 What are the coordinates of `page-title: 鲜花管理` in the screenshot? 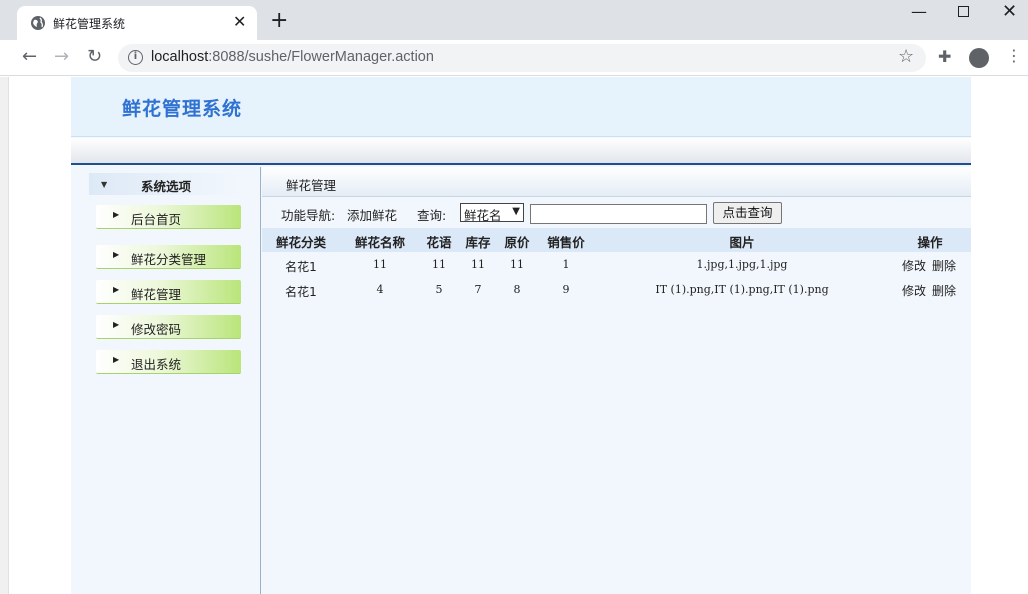 It's located at (311, 185).